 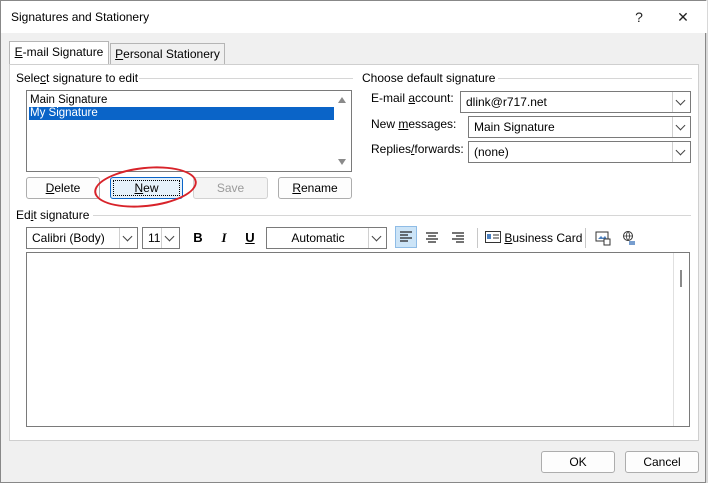 What do you see at coordinates (224, 238) in the screenshot?
I see `italic-button: I` at bounding box center [224, 238].